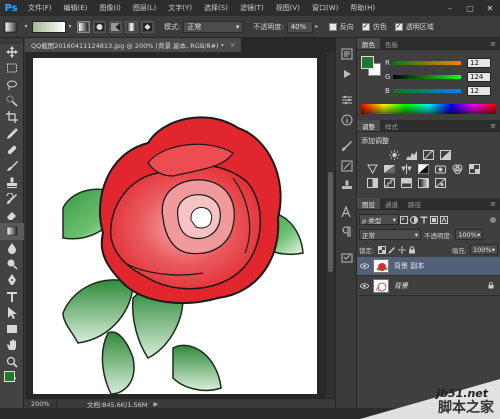  I want to click on tab-swatches: 色板, so click(391, 43).